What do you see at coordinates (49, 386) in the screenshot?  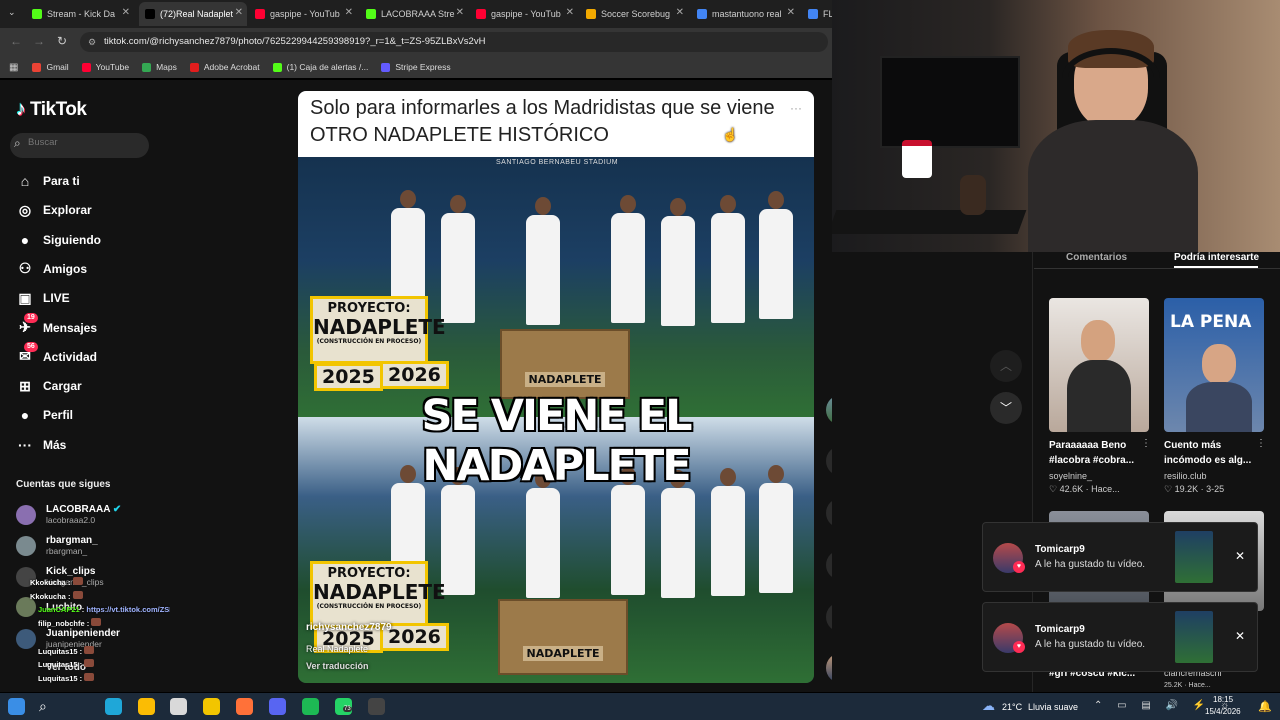 I see `nav-item: ⊞ Cargar` at bounding box center [49, 386].